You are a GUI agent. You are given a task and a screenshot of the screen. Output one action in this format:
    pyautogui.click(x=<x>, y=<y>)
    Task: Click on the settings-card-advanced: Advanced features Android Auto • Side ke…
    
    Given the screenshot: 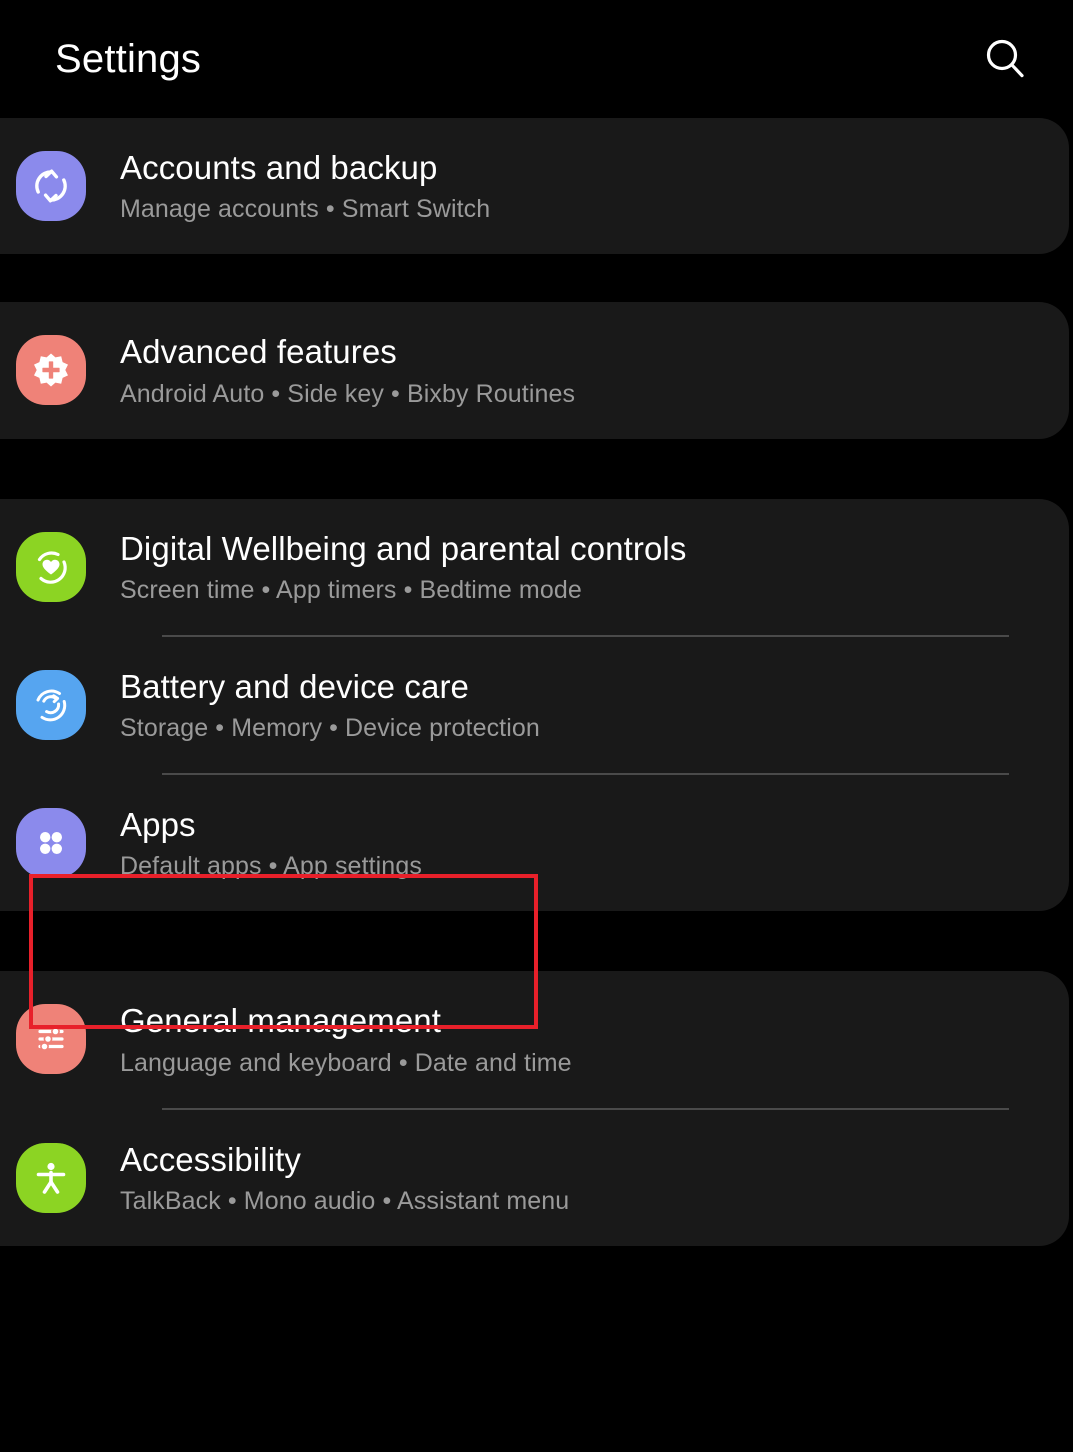 What is the action you would take?
    pyautogui.click(x=534, y=370)
    